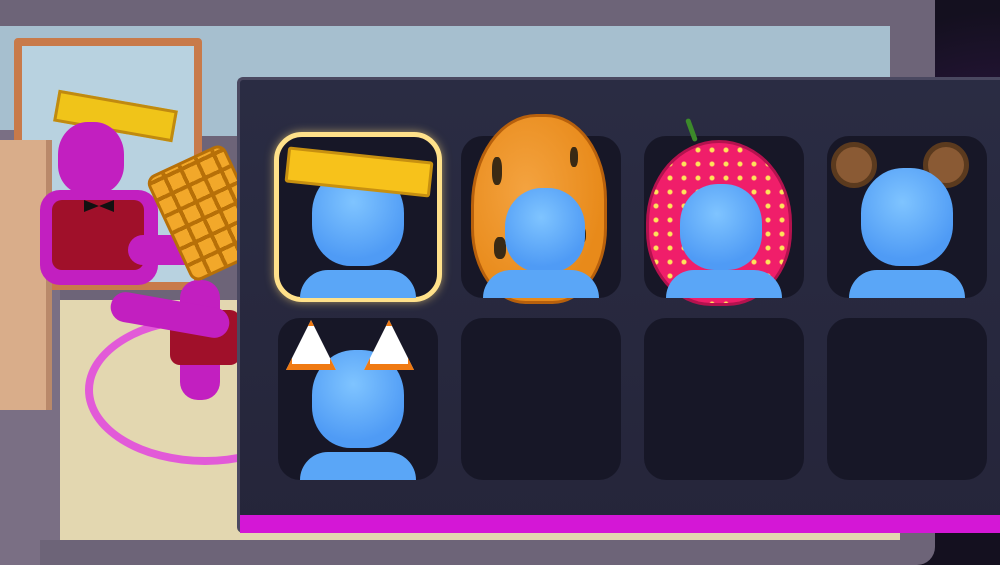 The image size is (1000, 565). I want to click on character-head, so click(91, 158).